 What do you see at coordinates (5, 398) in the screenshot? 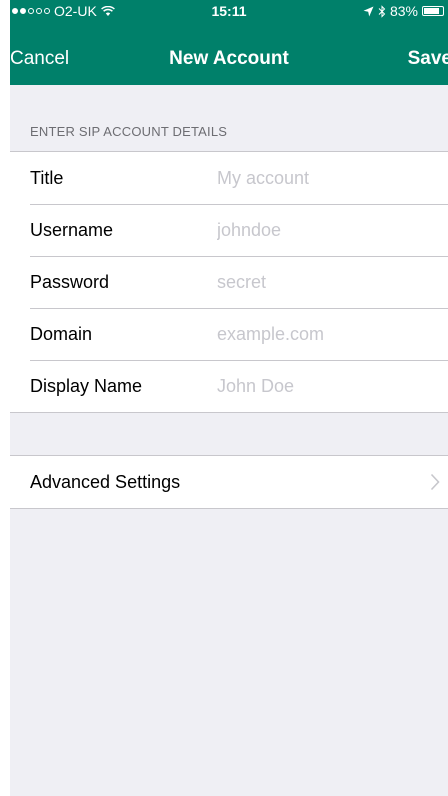
I see `left-edge-strip` at bounding box center [5, 398].